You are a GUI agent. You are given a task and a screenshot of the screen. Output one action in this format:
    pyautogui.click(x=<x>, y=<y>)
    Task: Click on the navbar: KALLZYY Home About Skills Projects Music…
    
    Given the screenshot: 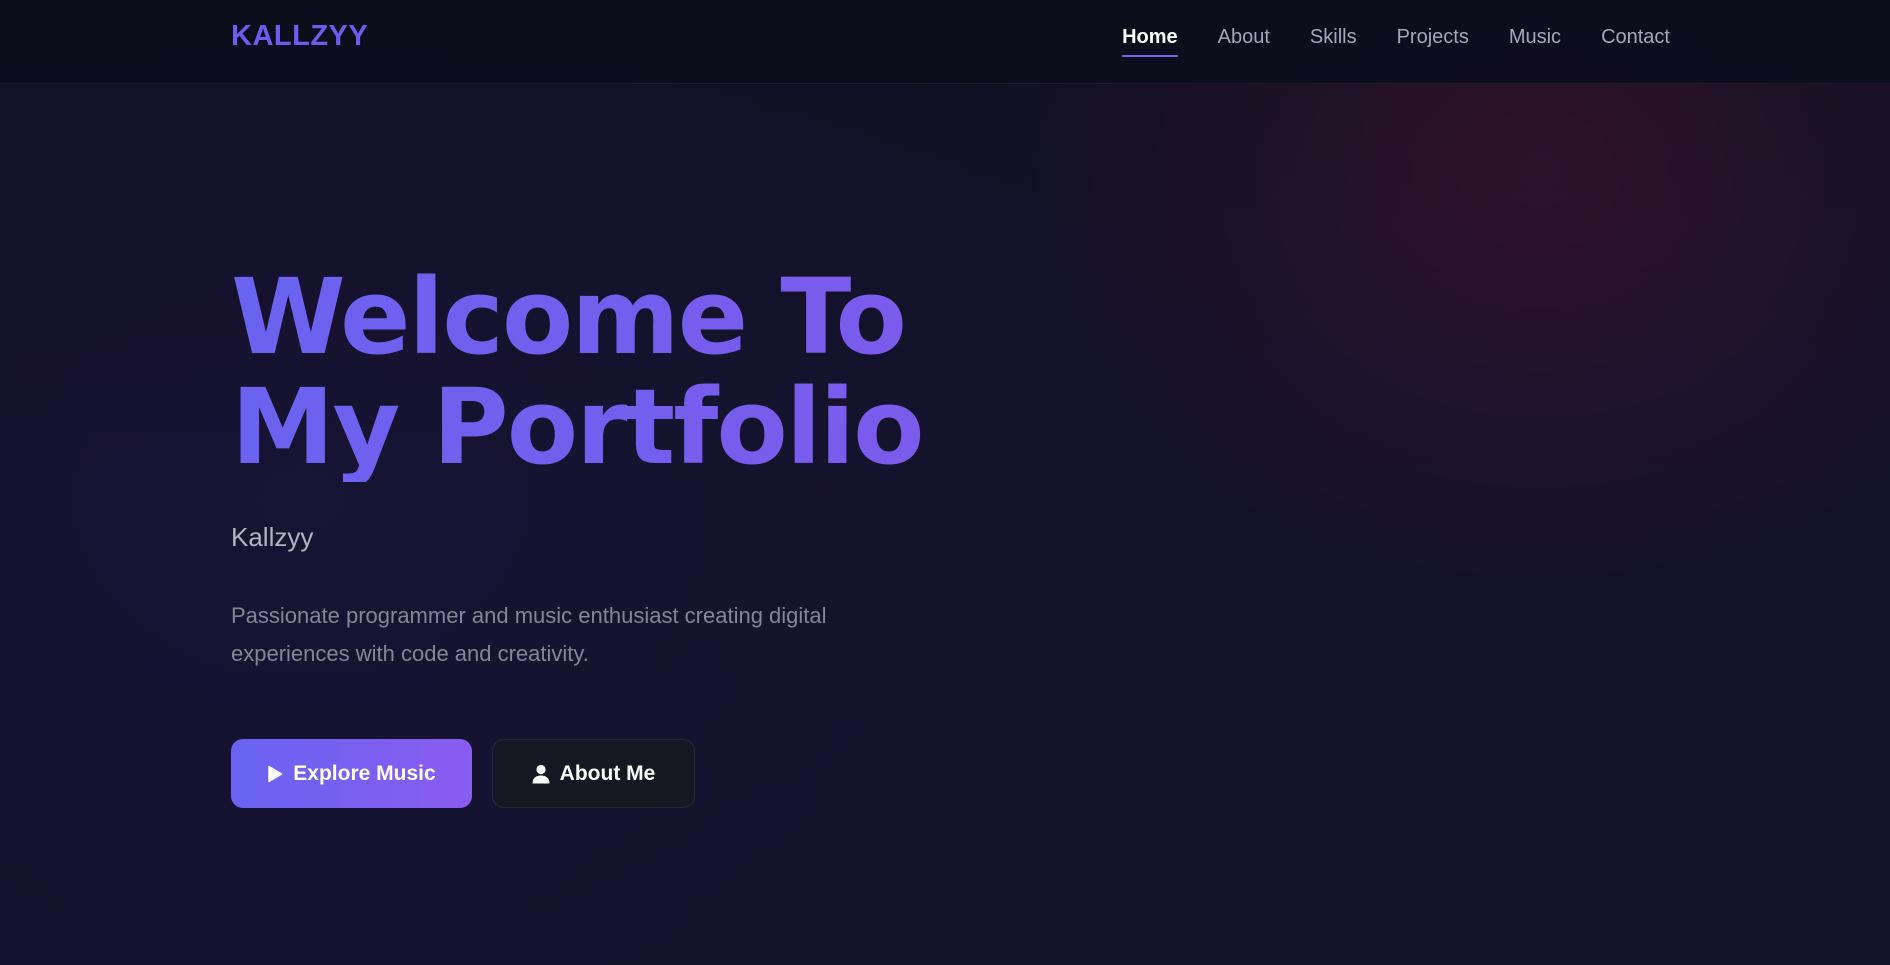 What is the action you would take?
    pyautogui.click(x=945, y=42)
    